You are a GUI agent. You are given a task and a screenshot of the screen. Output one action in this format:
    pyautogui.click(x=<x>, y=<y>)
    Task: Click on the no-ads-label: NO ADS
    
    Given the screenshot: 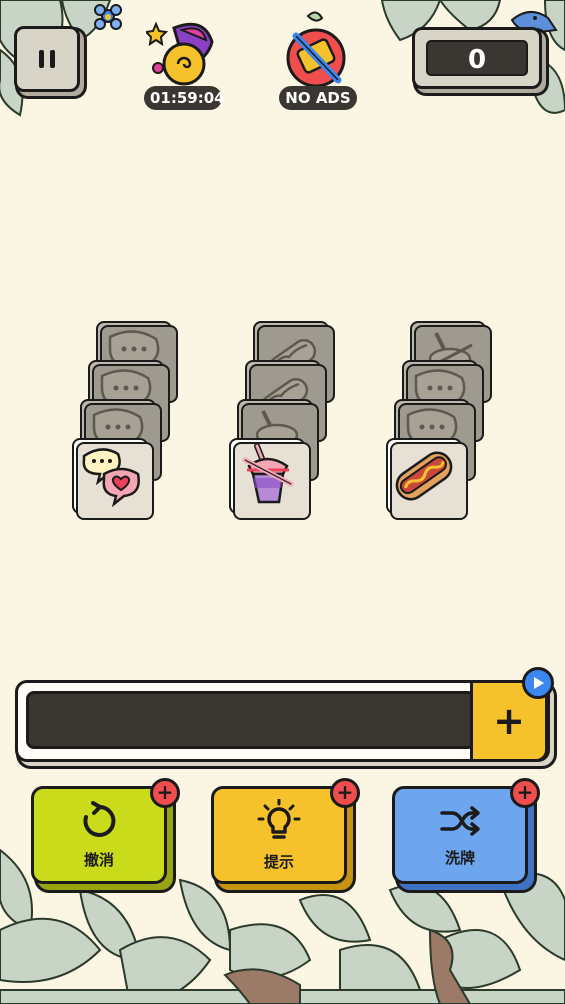 What is the action you would take?
    pyautogui.click(x=318, y=98)
    